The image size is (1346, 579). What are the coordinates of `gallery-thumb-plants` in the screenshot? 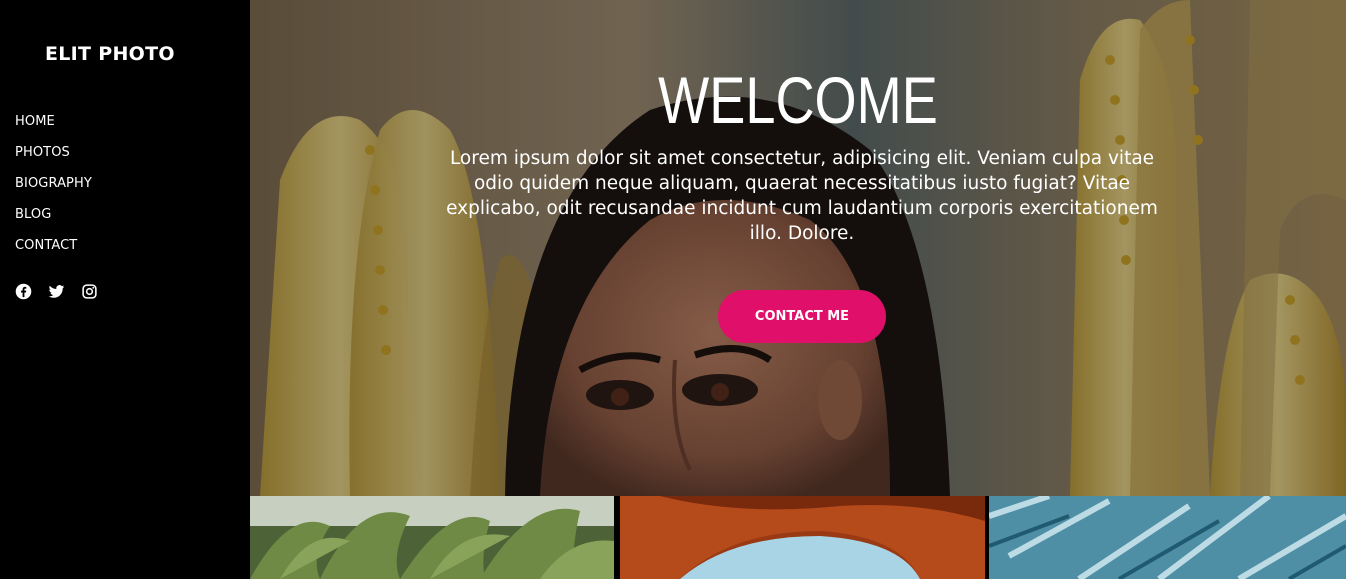 It's located at (432, 537).